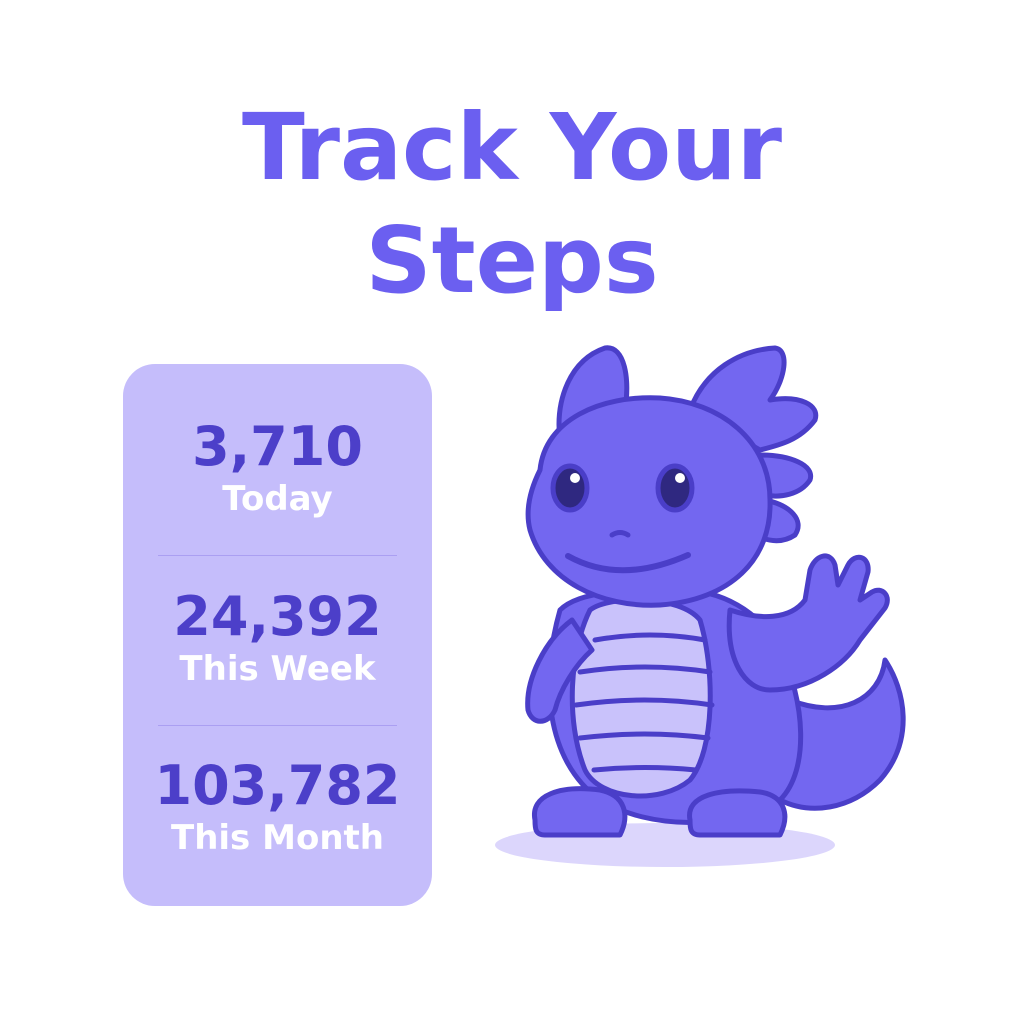 This screenshot has width=1024, height=1024. Describe the element at coordinates (277, 616) in the screenshot. I see `steps-week-value: 24,392` at that location.